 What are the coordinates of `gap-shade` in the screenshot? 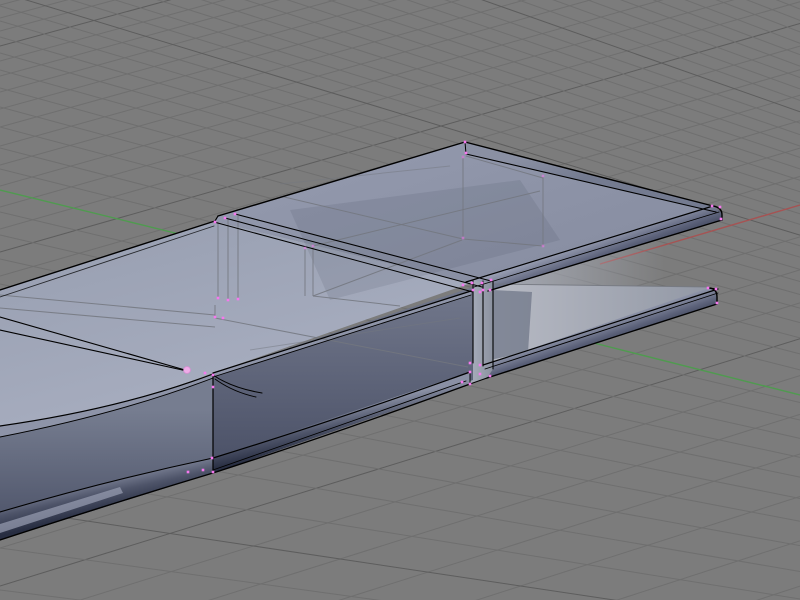 It's located at (511, 325).